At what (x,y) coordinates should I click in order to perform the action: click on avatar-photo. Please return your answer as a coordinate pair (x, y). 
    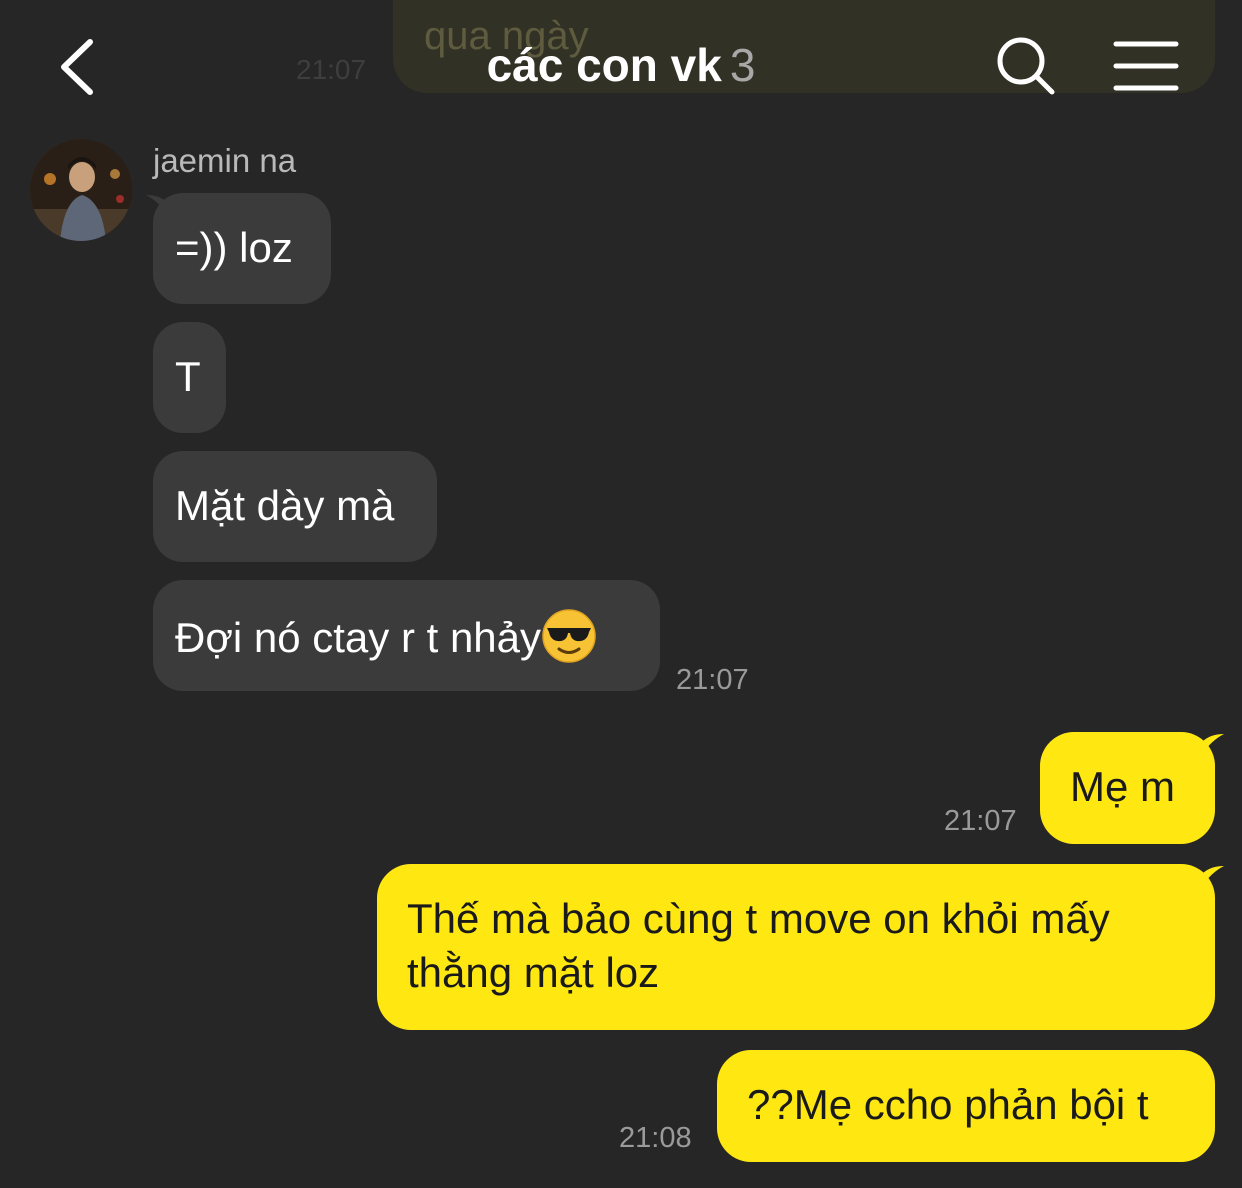
    Looking at the image, I should click on (81, 190).